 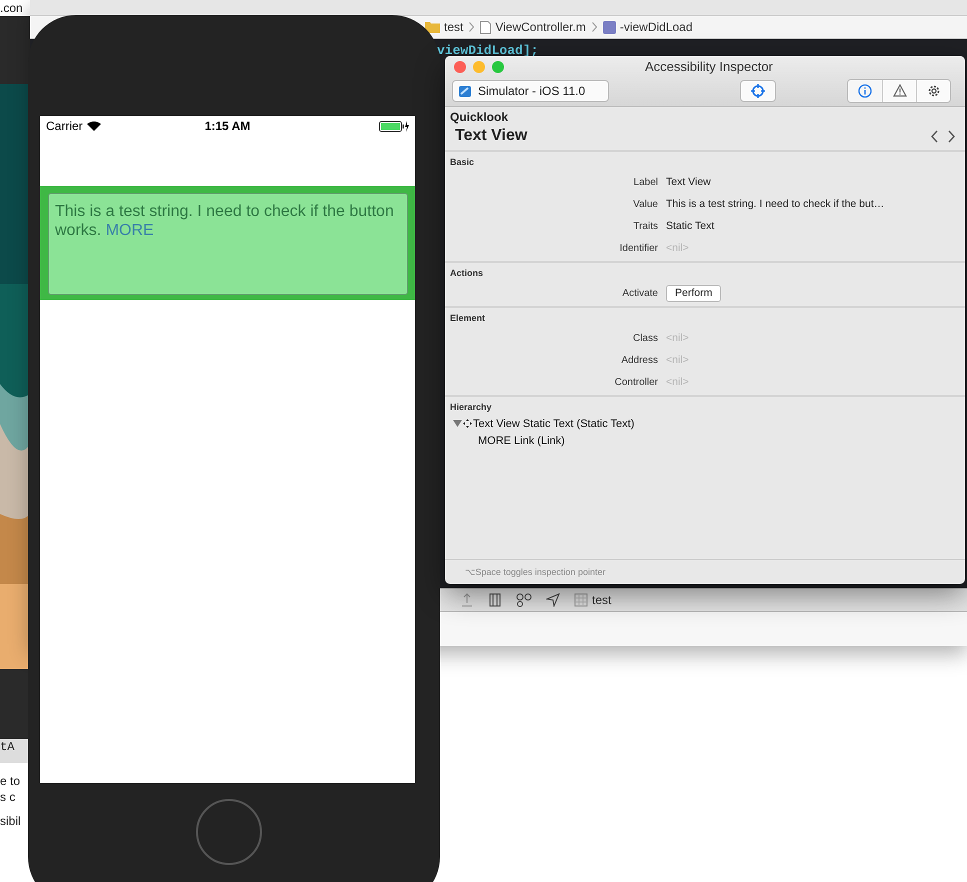 I want to click on page-text: e to, so click(x=10, y=781).